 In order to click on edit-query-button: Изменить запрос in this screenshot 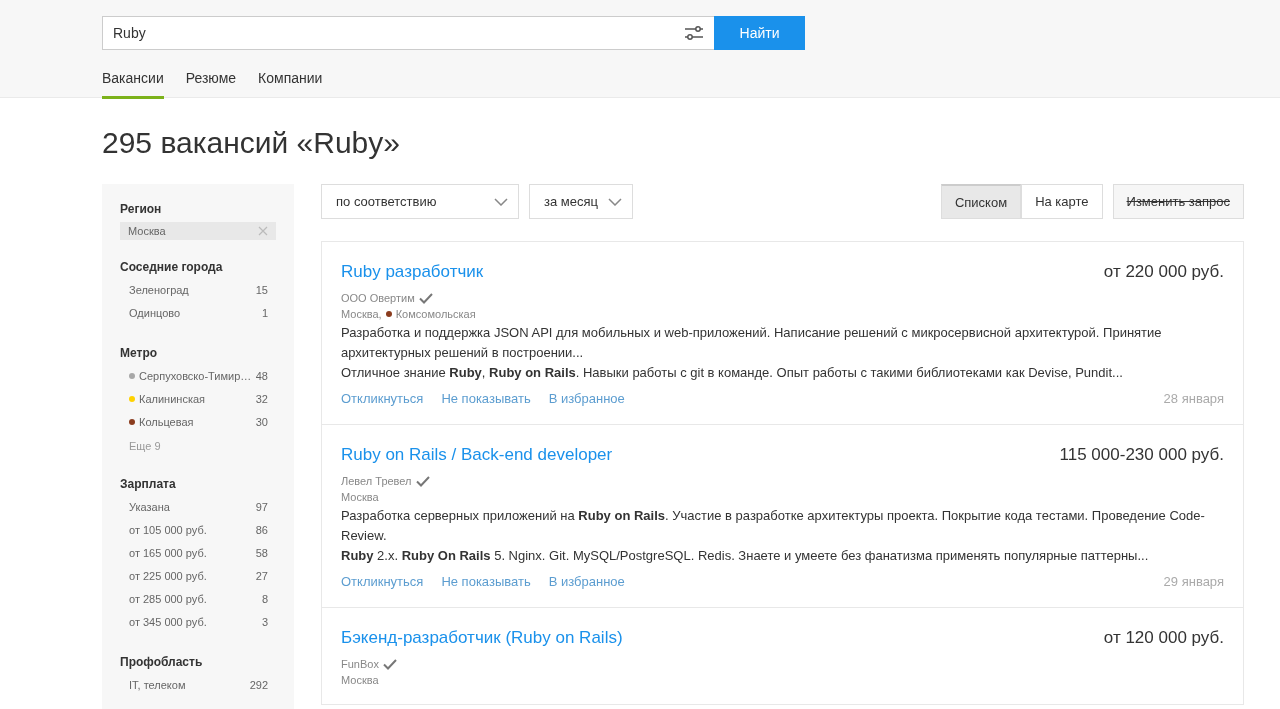, I will do `click(1178, 201)`.